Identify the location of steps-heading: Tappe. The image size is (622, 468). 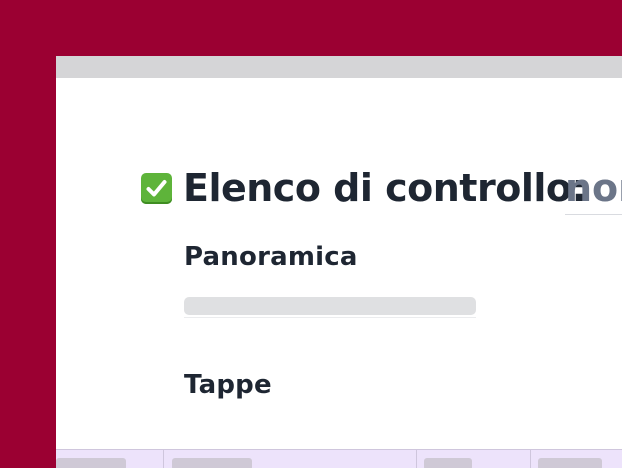
(228, 385).